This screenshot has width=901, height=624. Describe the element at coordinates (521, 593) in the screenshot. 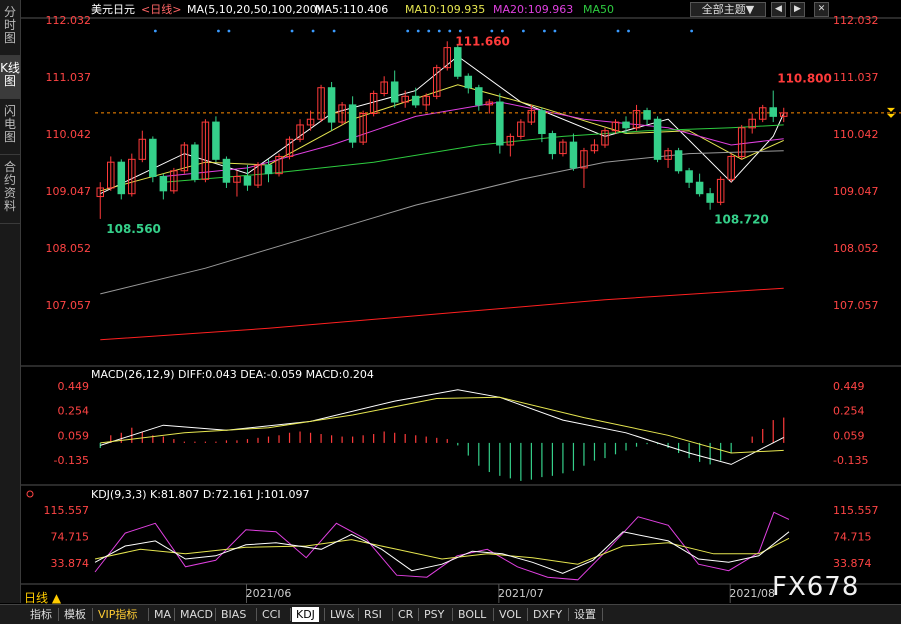

I see `x-tick-label: 2021/07` at that location.